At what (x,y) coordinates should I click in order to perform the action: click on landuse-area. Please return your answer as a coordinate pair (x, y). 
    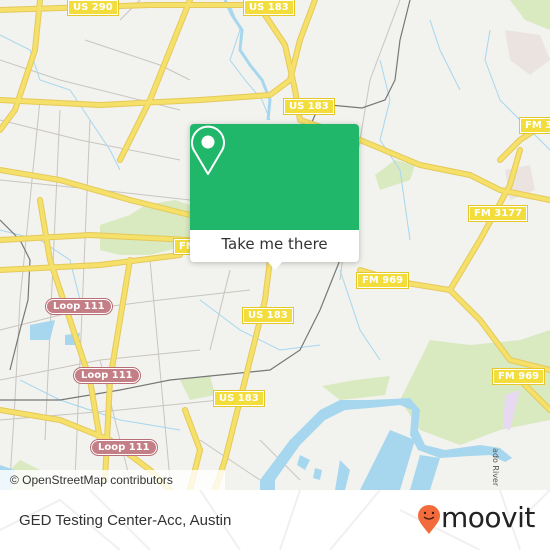
    Looking at the image, I should click on (527, 52).